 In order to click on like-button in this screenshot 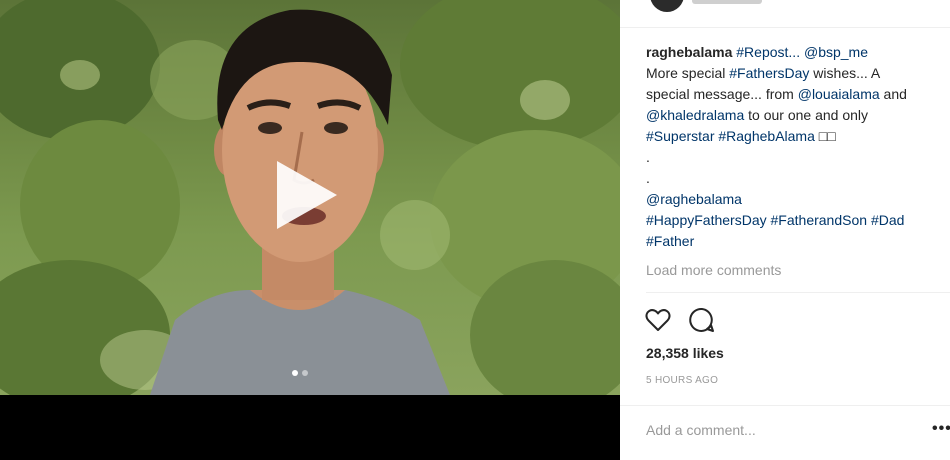, I will do `click(658, 320)`.